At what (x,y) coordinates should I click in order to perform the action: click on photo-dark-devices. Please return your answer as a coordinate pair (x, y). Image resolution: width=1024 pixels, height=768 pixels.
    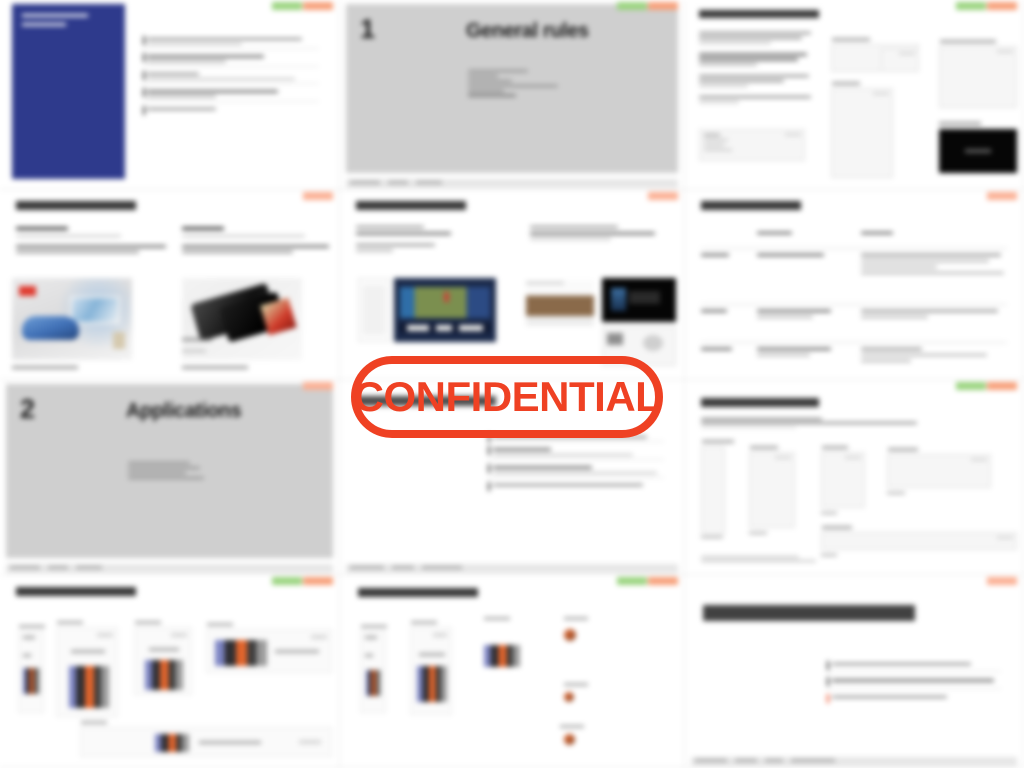
    Looking at the image, I should click on (242, 319).